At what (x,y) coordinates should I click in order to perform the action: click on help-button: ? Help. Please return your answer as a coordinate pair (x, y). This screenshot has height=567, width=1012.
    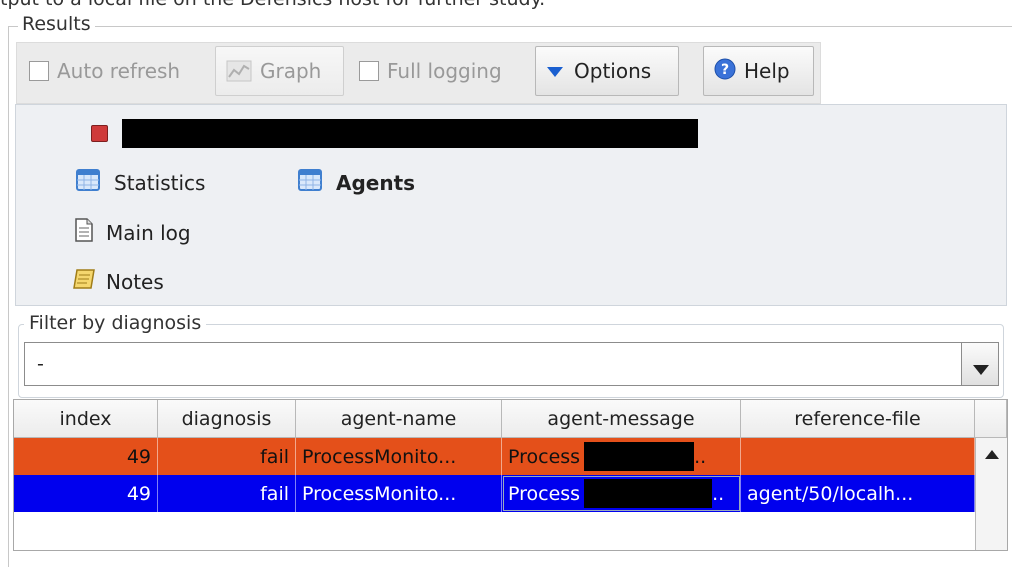
    Looking at the image, I should click on (758, 71).